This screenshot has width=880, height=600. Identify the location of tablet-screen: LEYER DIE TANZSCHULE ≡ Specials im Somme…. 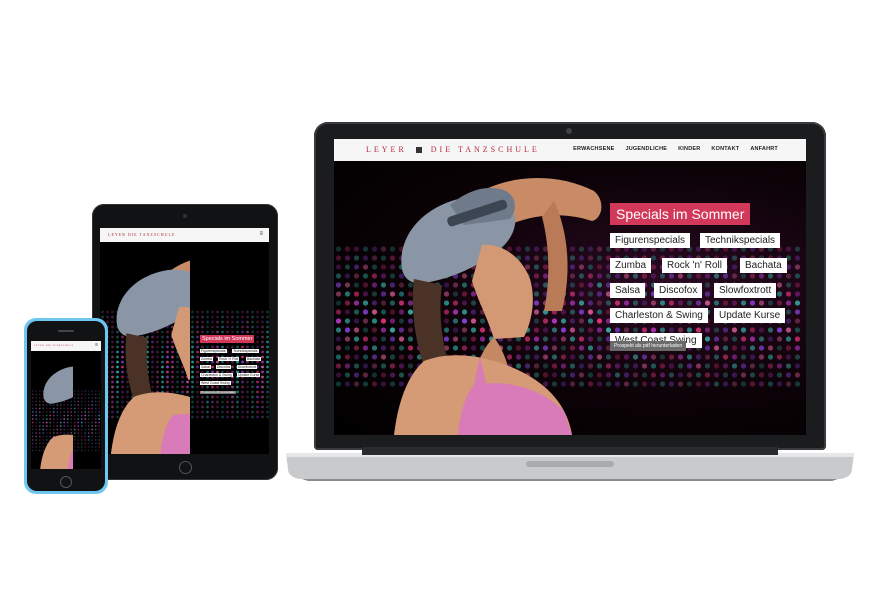
(184, 341).